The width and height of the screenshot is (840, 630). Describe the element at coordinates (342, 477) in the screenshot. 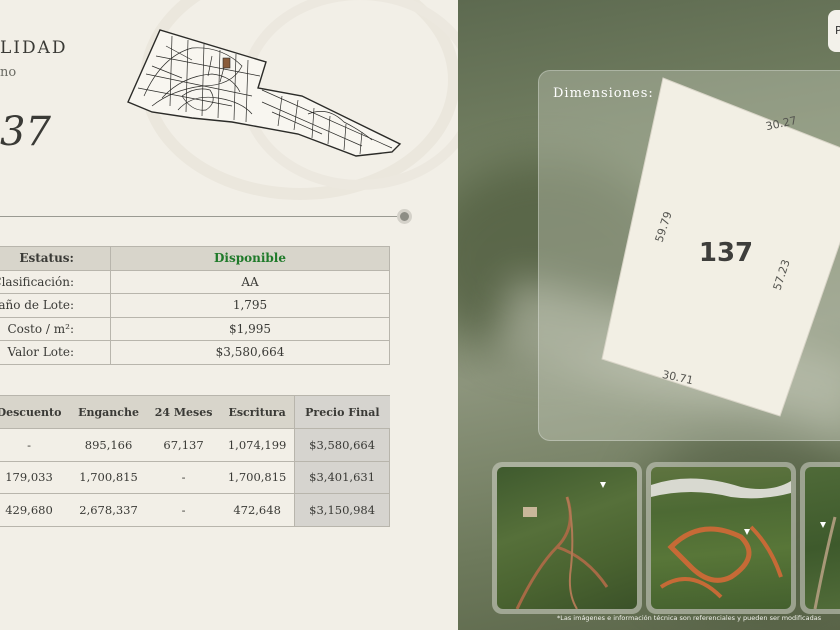

I see `final-price-cell: $3,401,631` at that location.